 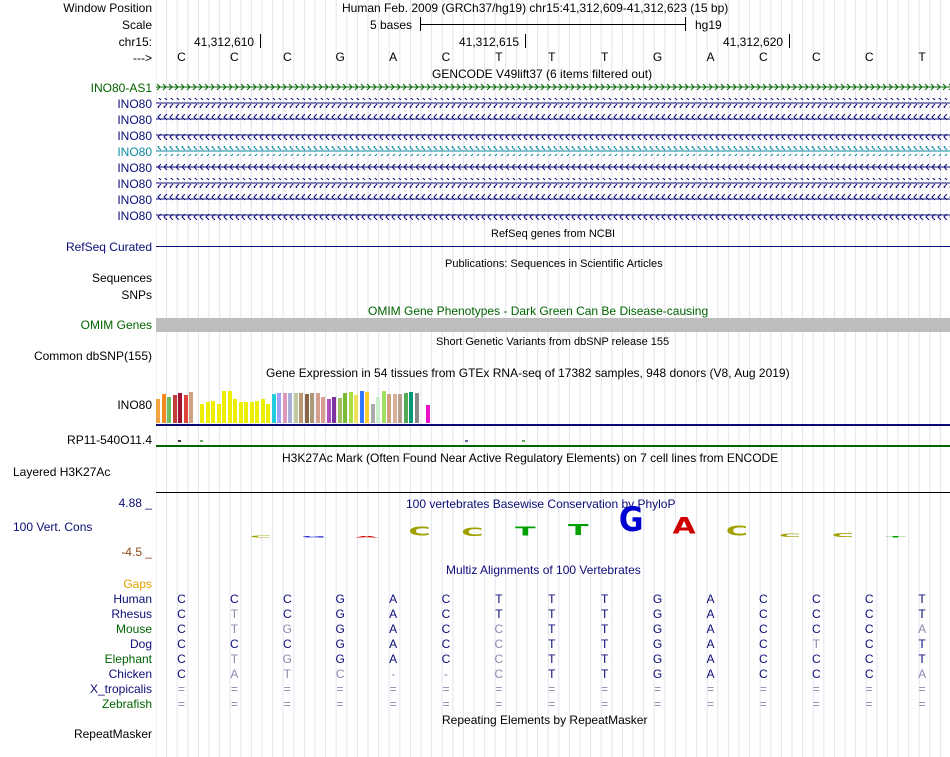 I want to click on vert-cons-label: 100 Vert. Cons, so click(x=52, y=527).